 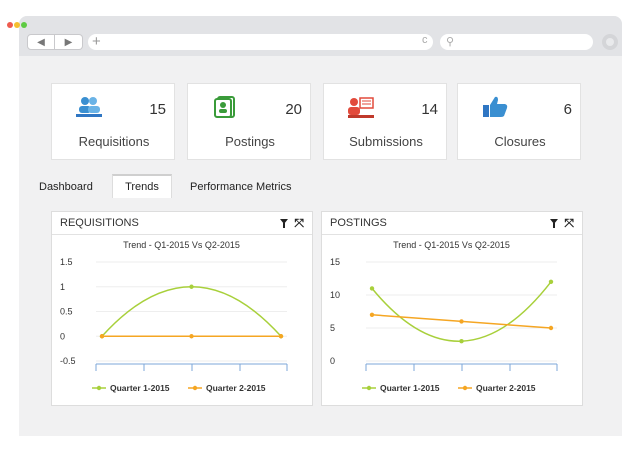 I want to click on panel-header: REQUISITIONS ⤧, so click(x=182, y=223).